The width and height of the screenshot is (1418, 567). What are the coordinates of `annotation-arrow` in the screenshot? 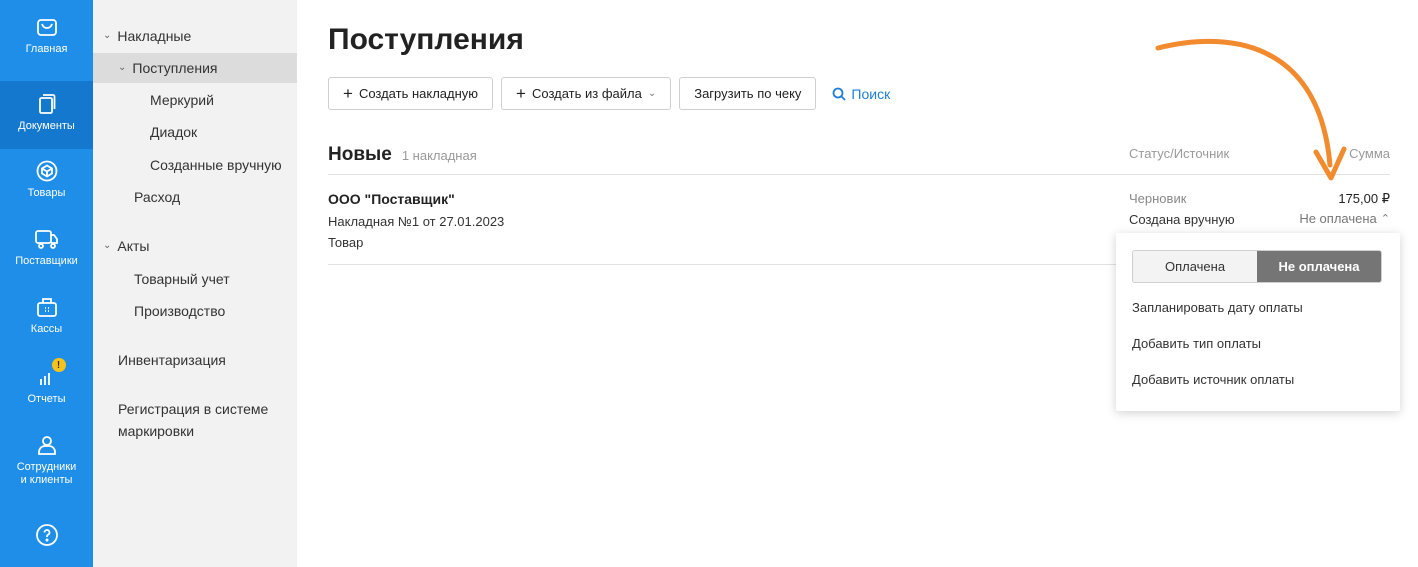 It's located at (1251, 110).